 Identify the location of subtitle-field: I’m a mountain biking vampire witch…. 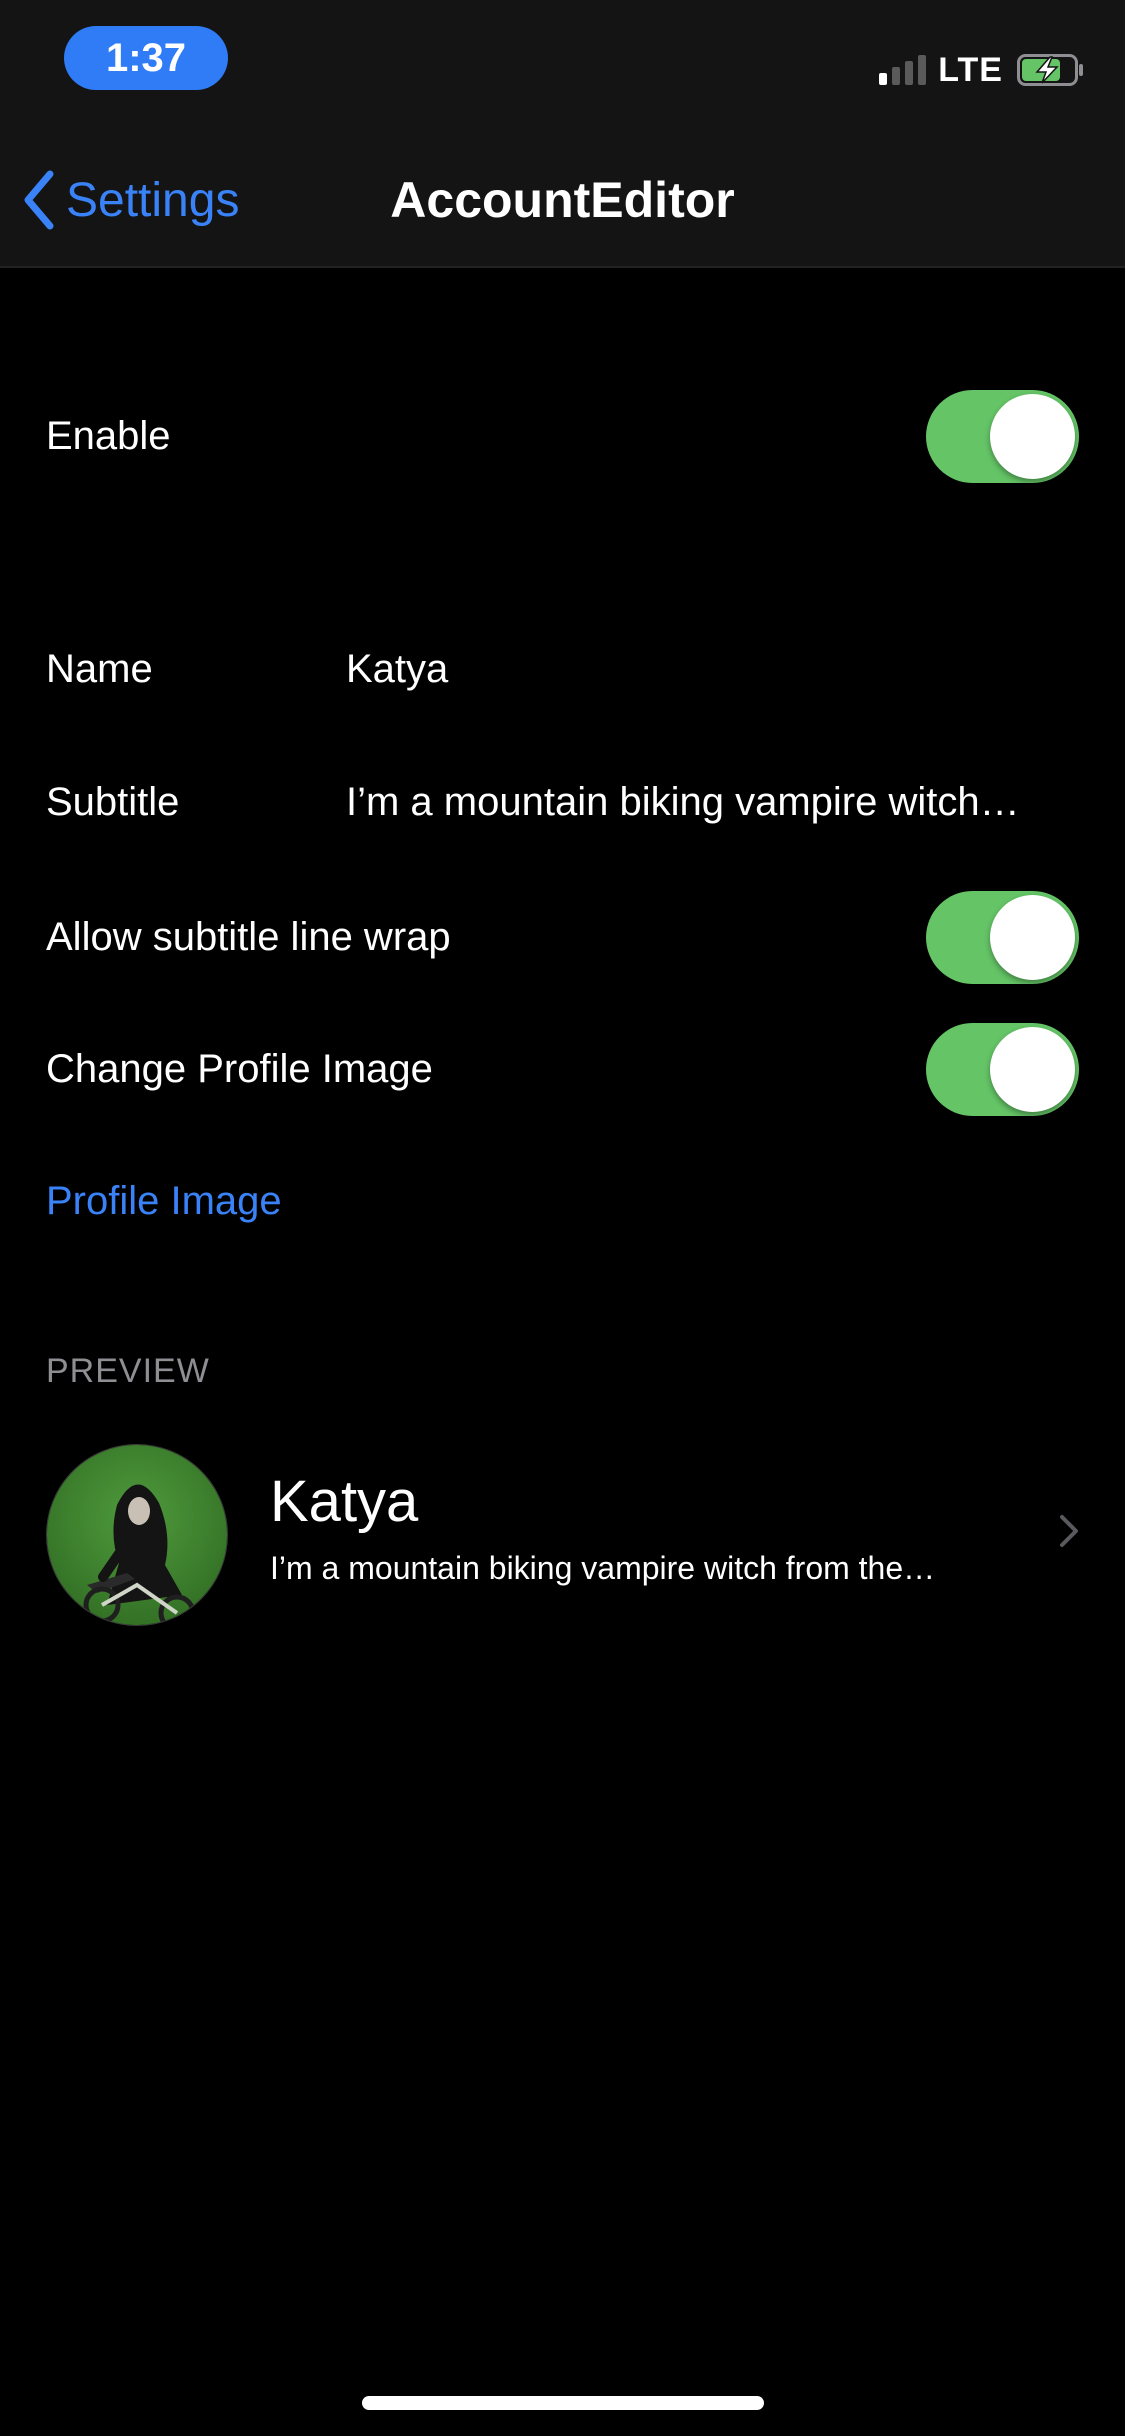
(712, 802).